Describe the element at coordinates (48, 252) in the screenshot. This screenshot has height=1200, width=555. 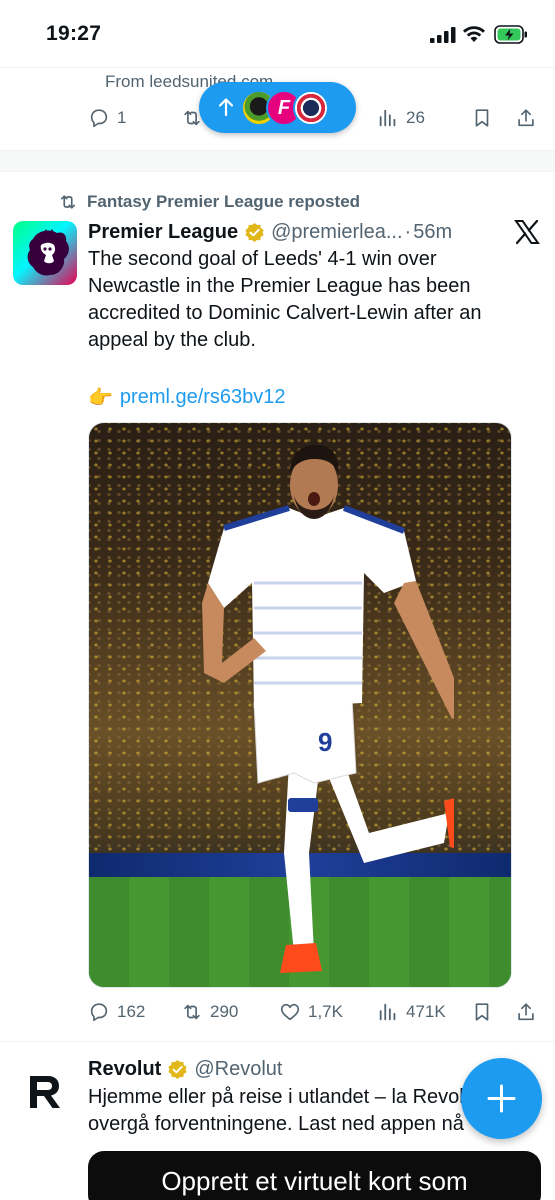
I see `premier-league-lion-icon` at that location.